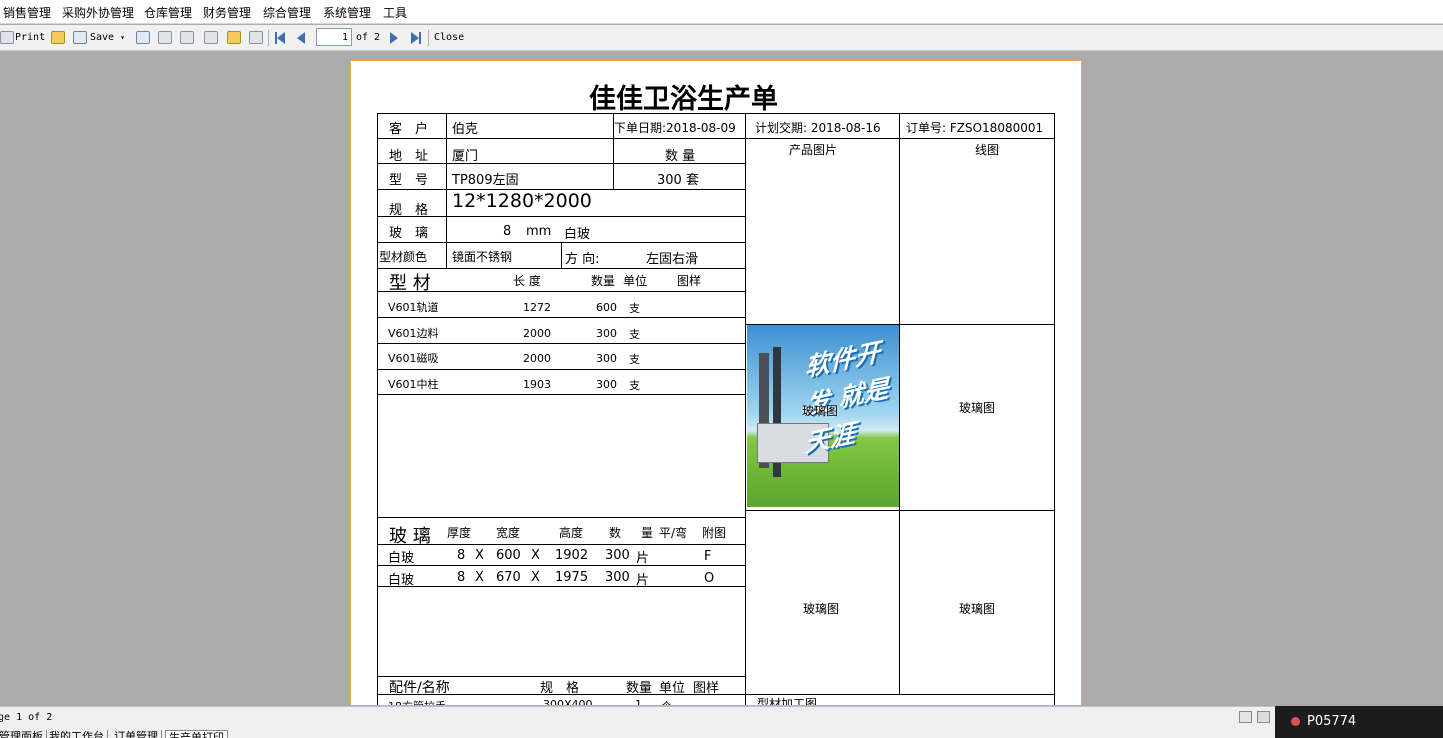  Describe the element at coordinates (537, 358) in the screenshot. I see `profile-length: 2000` at that location.